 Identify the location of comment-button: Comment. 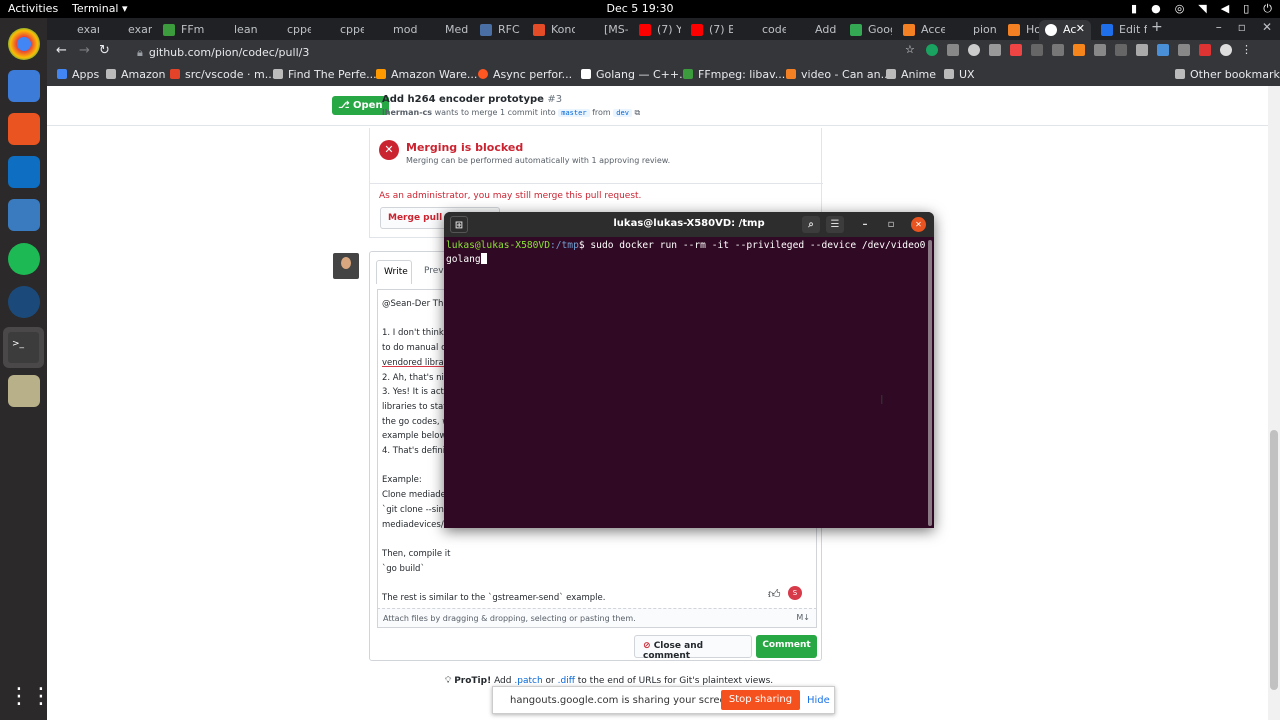
(786, 646).